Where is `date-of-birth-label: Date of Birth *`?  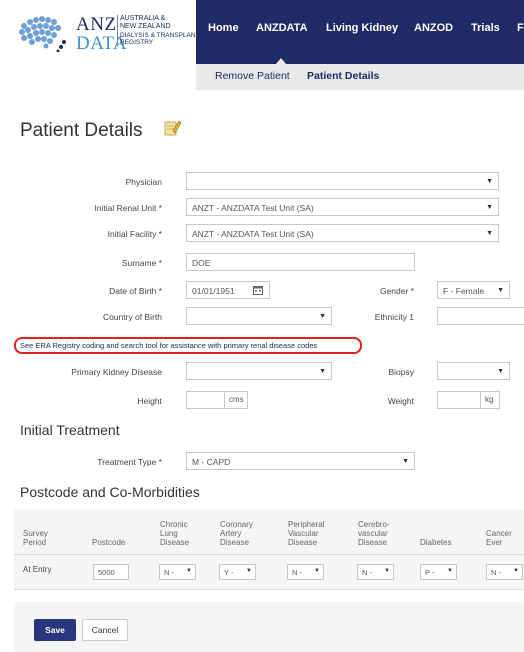
date-of-birth-label: Date of Birth * is located at coordinates (135, 291).